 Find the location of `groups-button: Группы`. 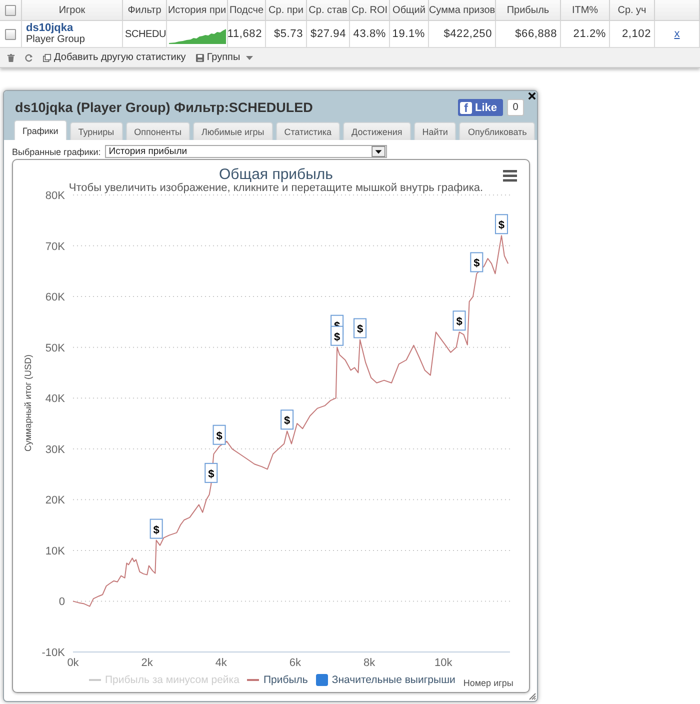

groups-button: Группы is located at coordinates (225, 57).